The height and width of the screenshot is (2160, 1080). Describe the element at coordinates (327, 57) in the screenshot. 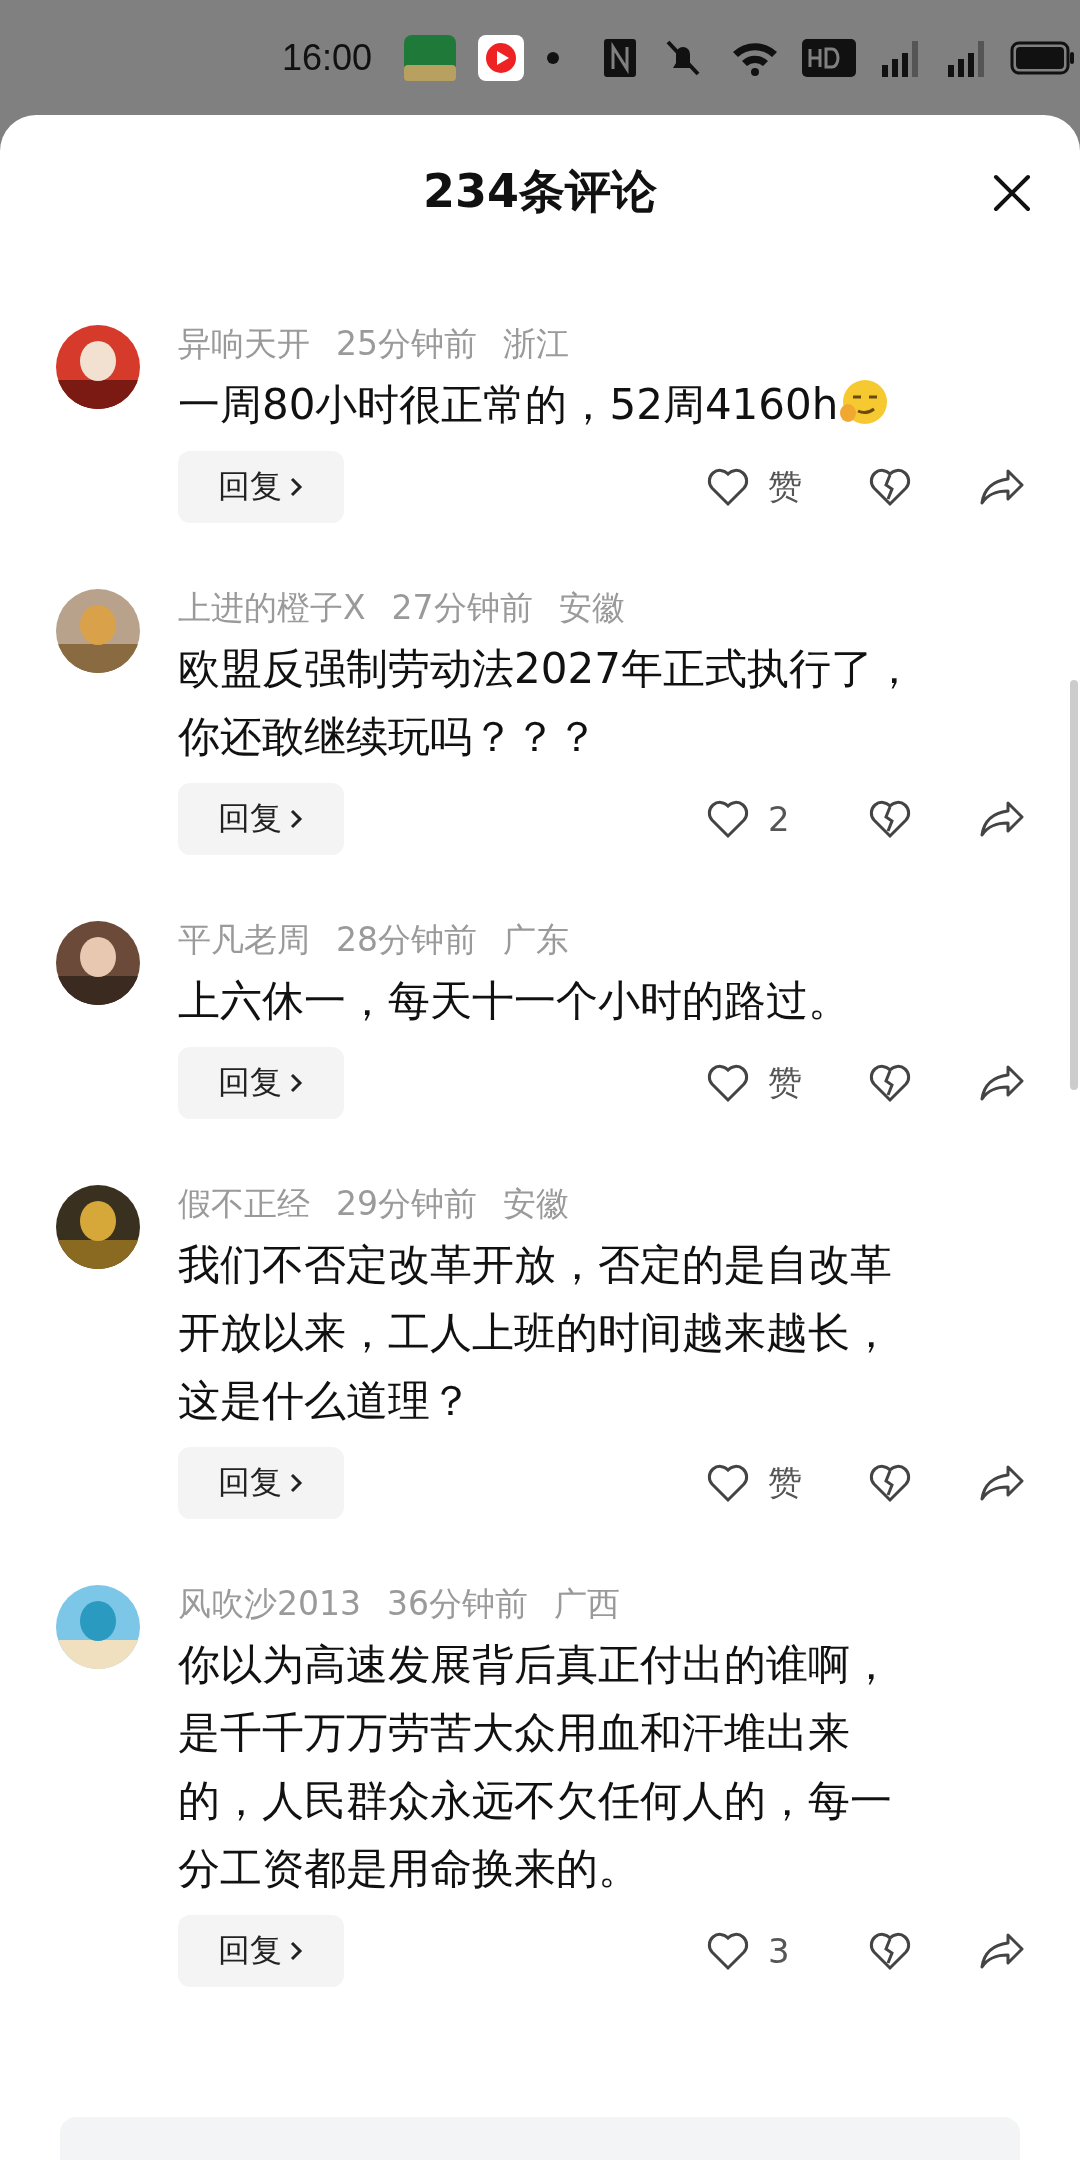

I see `clock: 16:00` at that location.